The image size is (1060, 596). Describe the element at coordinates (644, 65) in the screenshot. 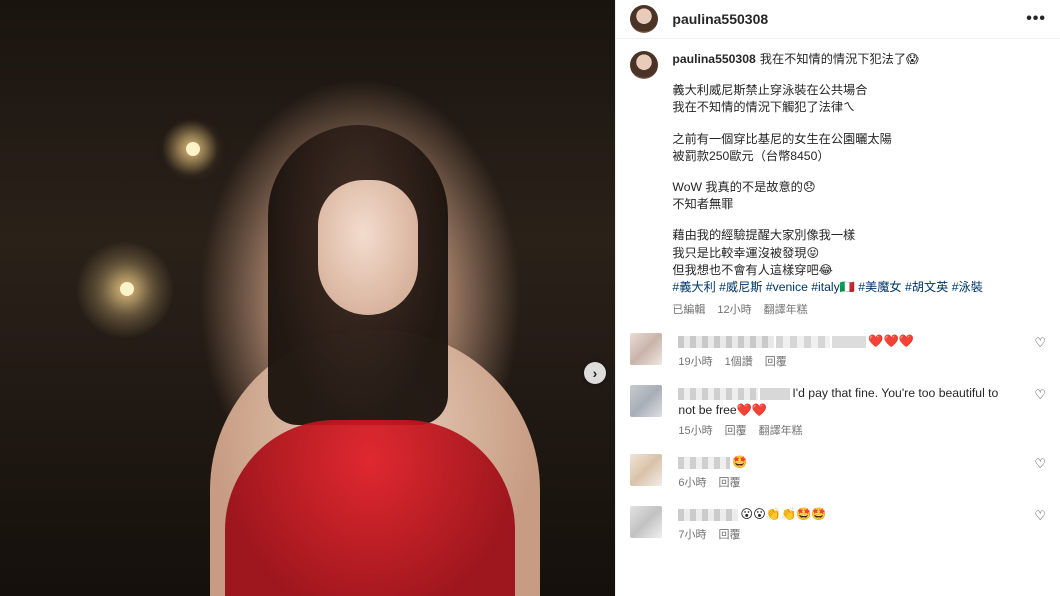

I see `caption-avatar` at that location.